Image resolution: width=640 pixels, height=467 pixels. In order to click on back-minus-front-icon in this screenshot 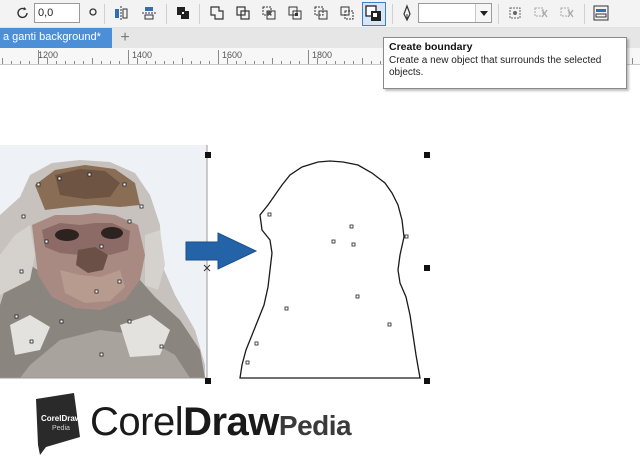, I will do `click(347, 13)`.